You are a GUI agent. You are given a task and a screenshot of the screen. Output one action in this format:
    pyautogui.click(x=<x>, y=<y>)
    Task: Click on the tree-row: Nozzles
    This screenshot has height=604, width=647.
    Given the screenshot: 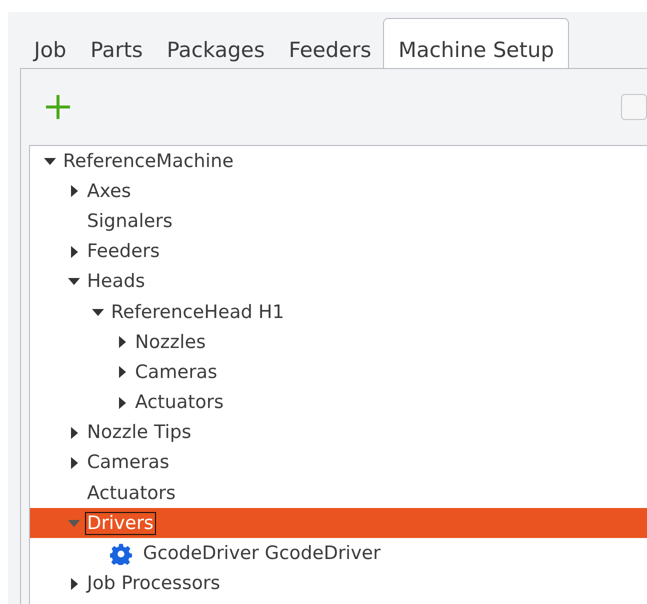 What is the action you would take?
    pyautogui.click(x=338, y=342)
    